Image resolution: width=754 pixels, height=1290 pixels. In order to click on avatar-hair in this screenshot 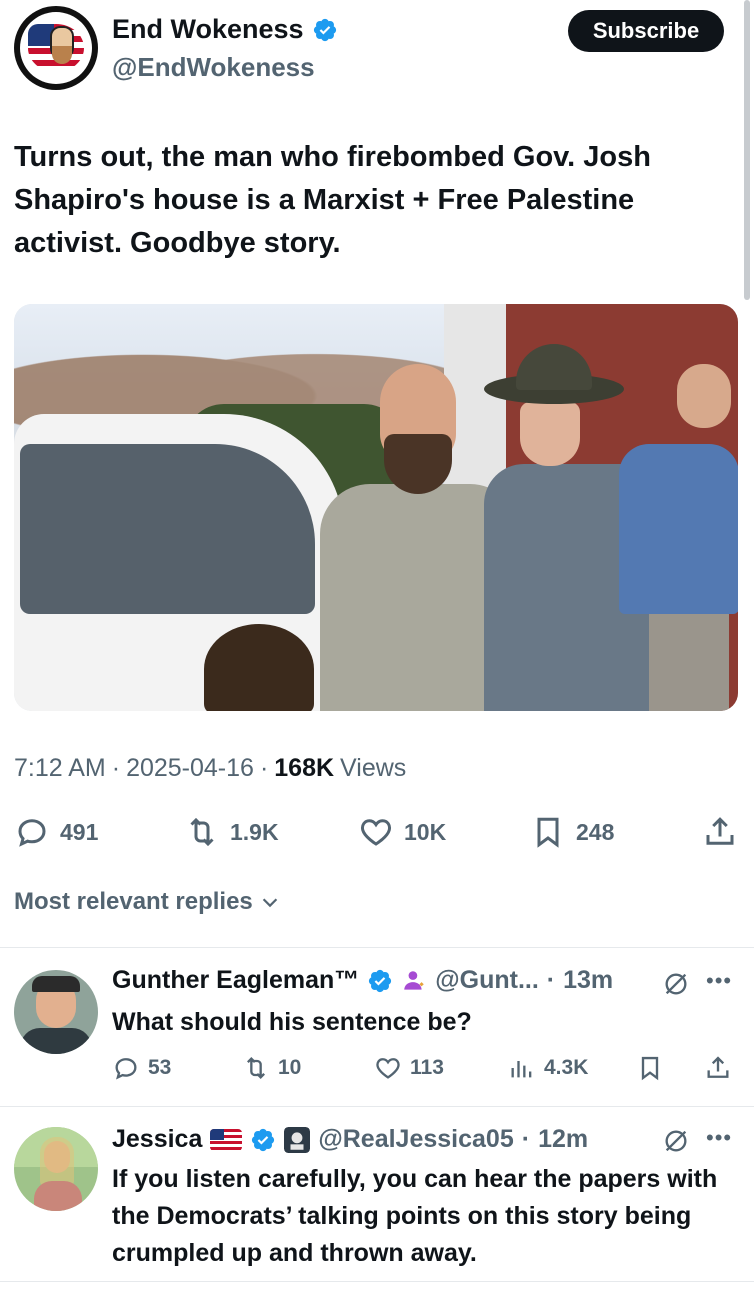, I will do `click(57, 1162)`.